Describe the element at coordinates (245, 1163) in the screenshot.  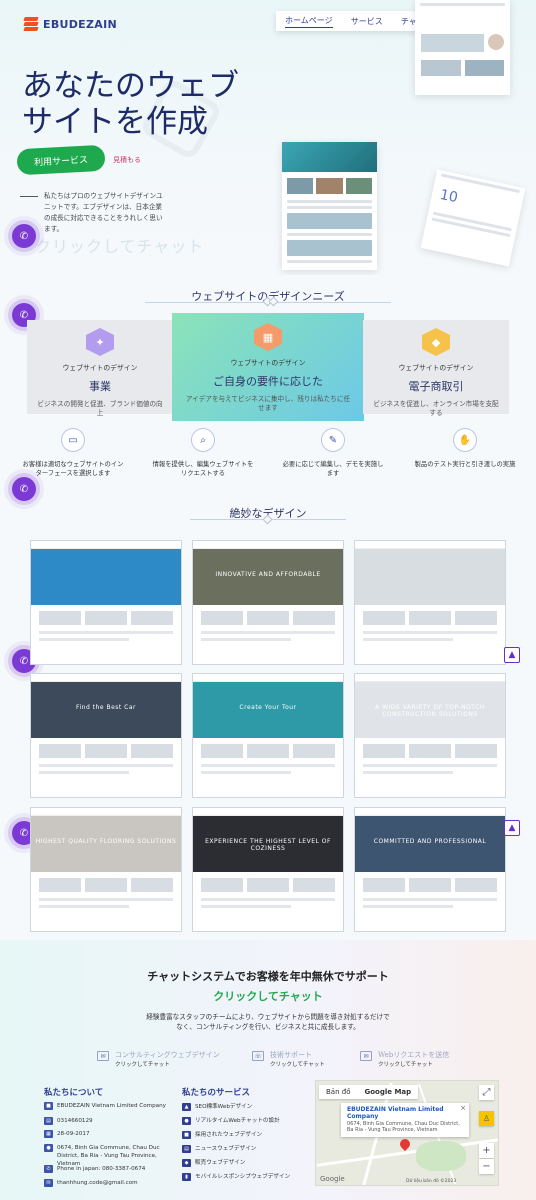
I see `service-link: ◆ 販売ウェブデザイン` at that location.